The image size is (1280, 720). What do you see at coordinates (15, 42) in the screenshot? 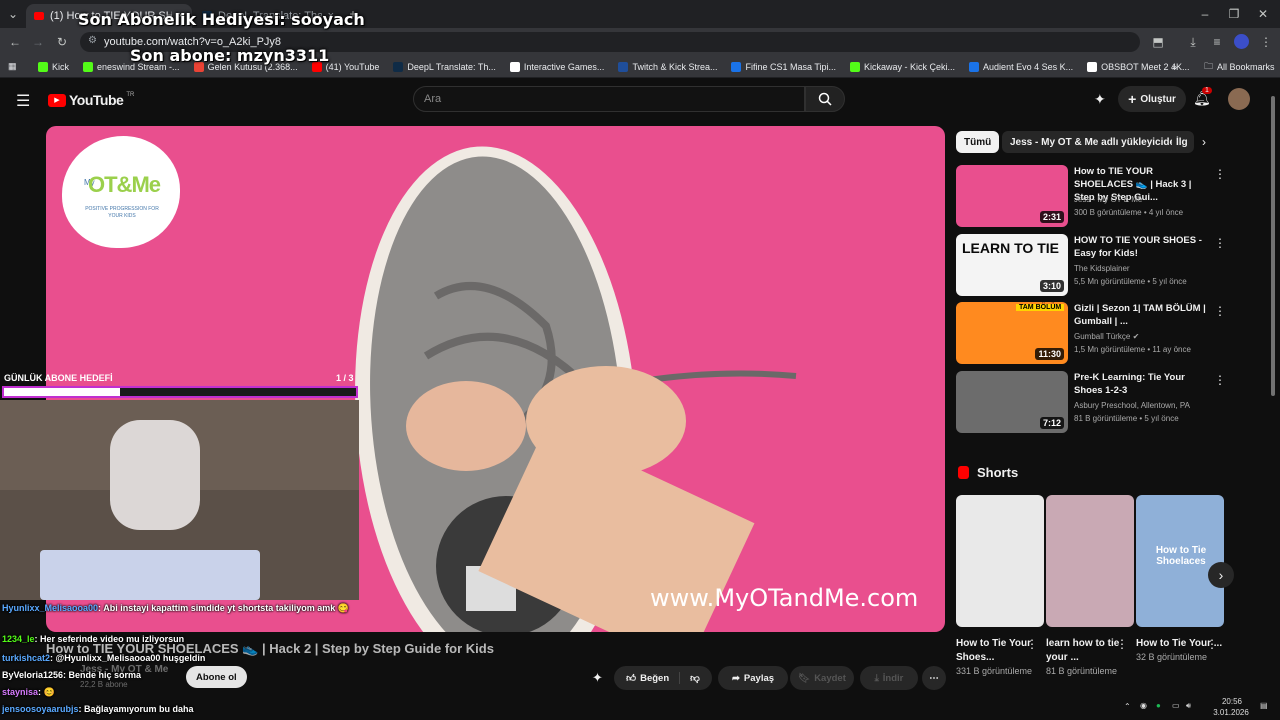
I see `back-icon: ←` at bounding box center [15, 42].